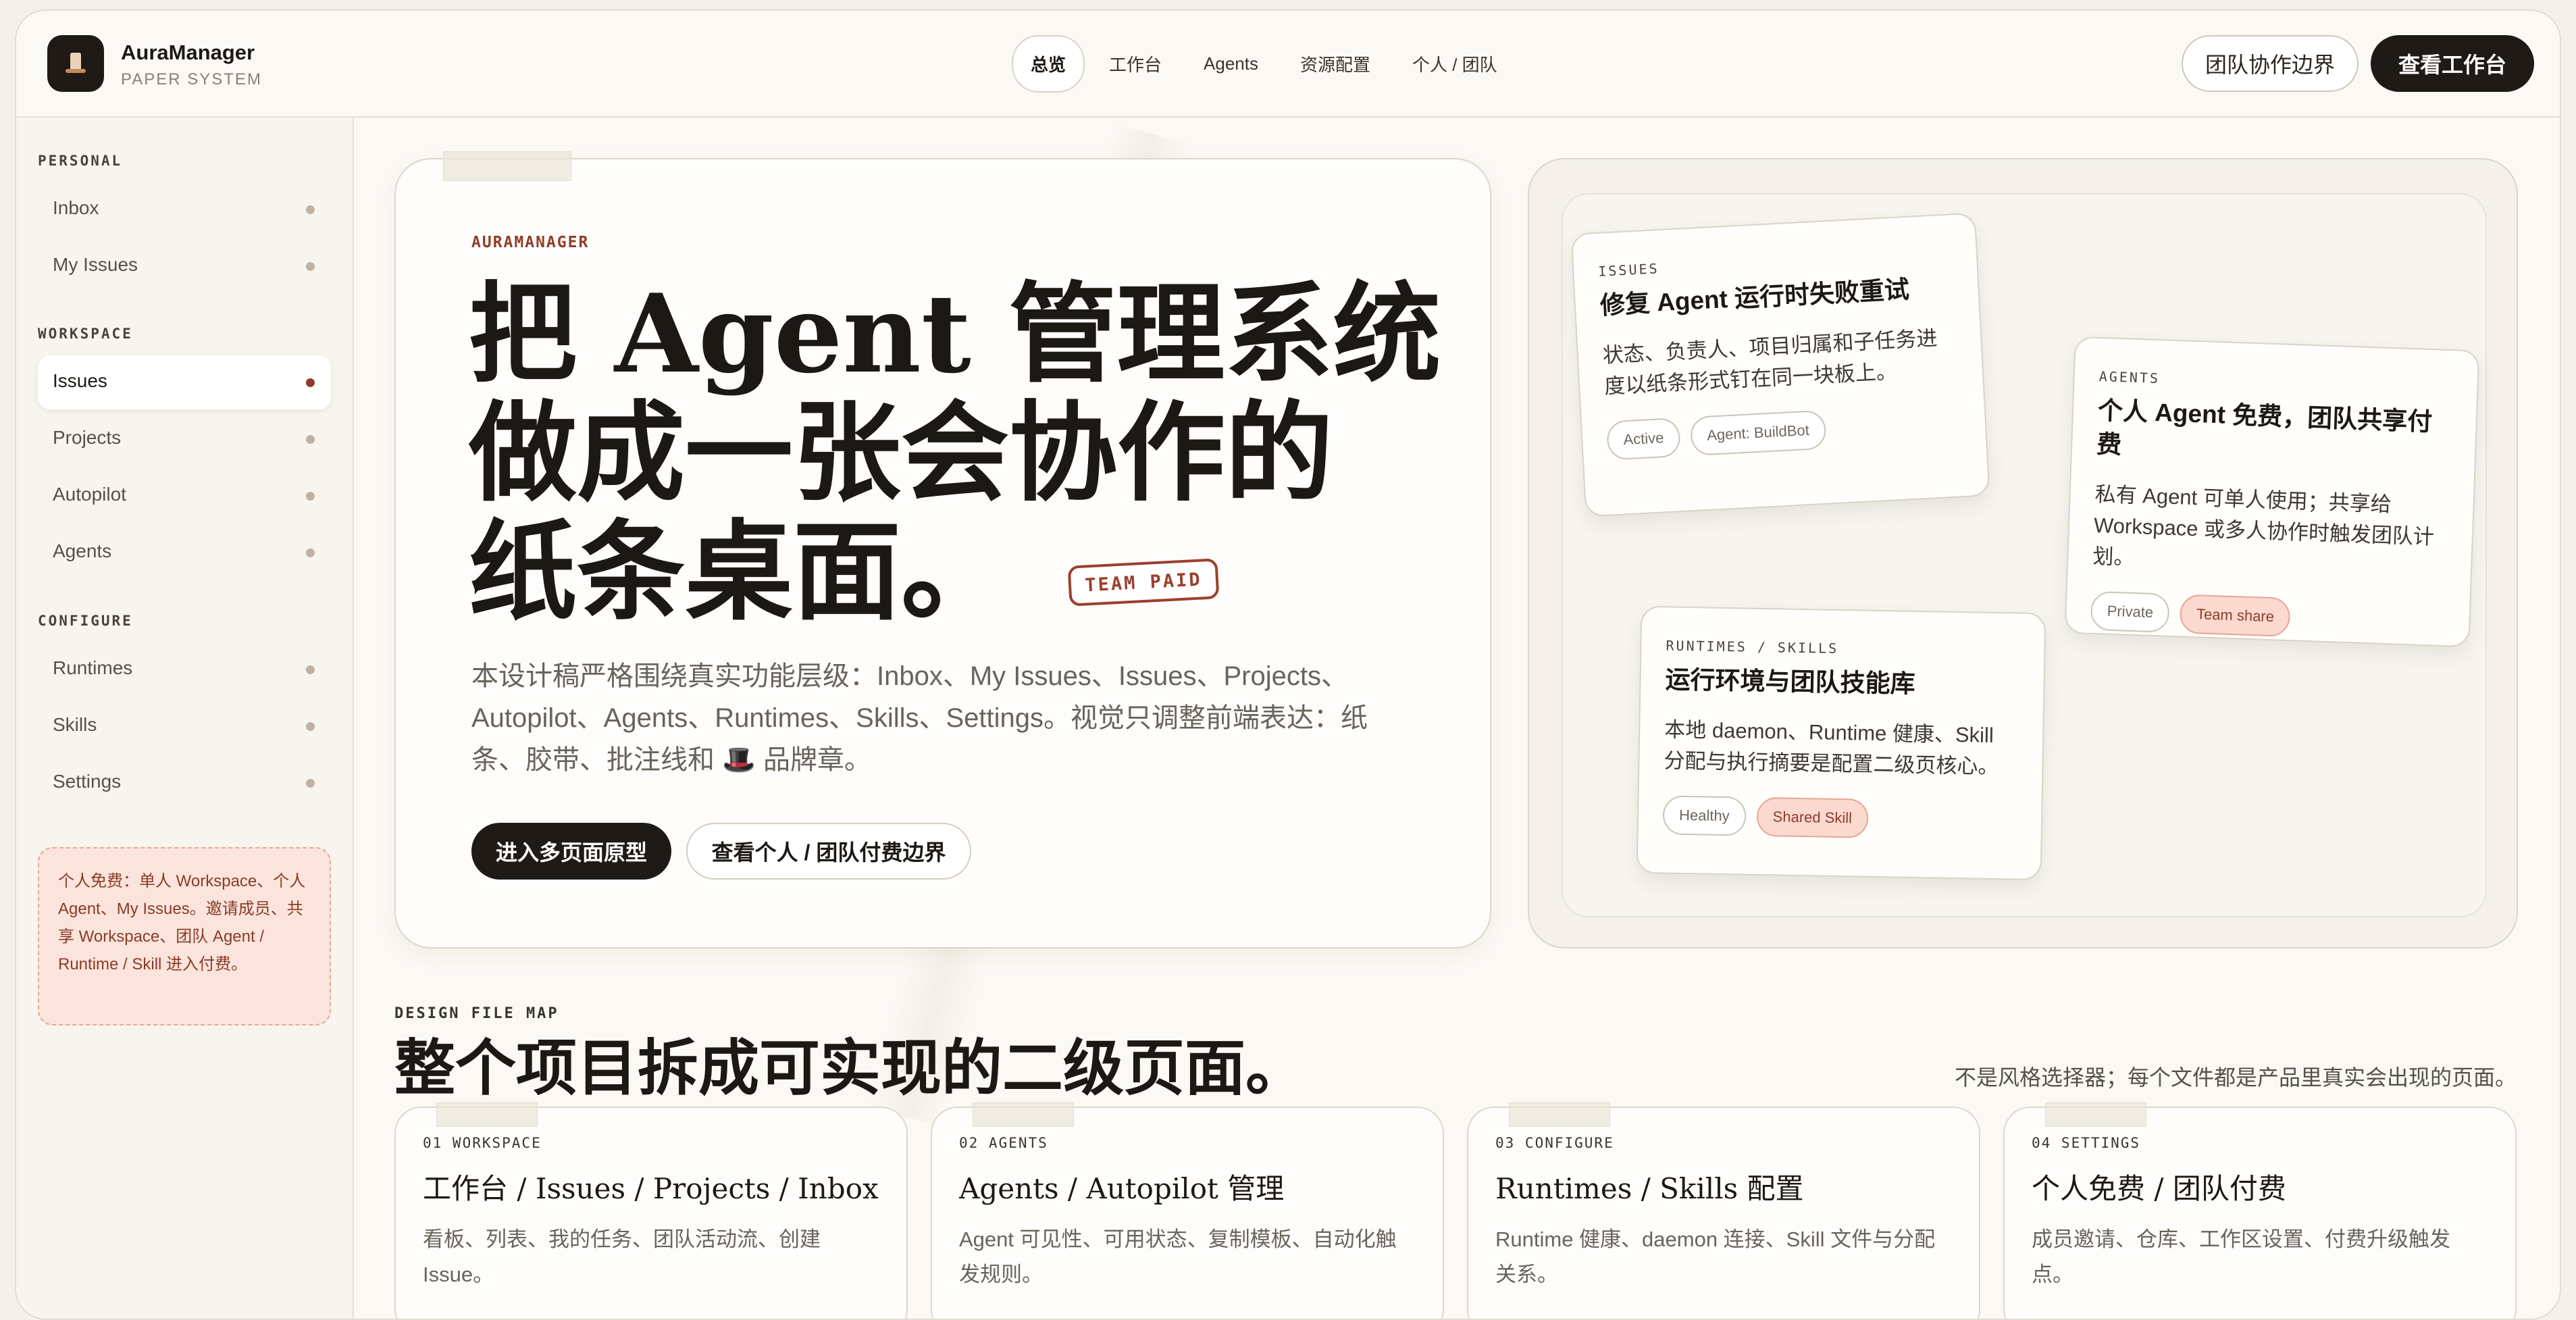 This screenshot has width=2576, height=1320. Describe the element at coordinates (95, 264) in the screenshot. I see `sidebar-item-label: My Issues` at that location.